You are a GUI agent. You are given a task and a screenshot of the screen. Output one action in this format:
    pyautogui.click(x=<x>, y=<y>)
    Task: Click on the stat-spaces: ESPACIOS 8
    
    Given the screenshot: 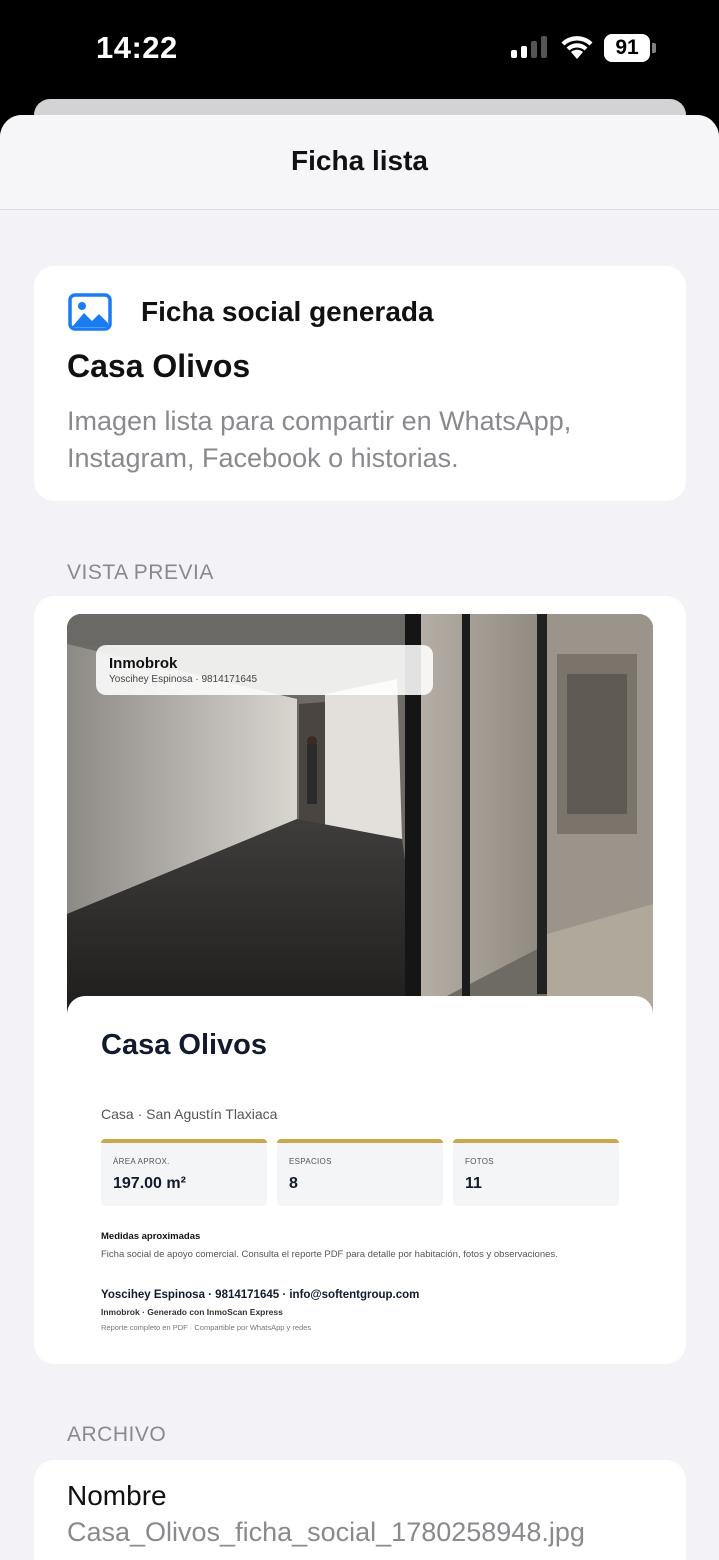 What is the action you would take?
    pyautogui.click(x=360, y=1172)
    